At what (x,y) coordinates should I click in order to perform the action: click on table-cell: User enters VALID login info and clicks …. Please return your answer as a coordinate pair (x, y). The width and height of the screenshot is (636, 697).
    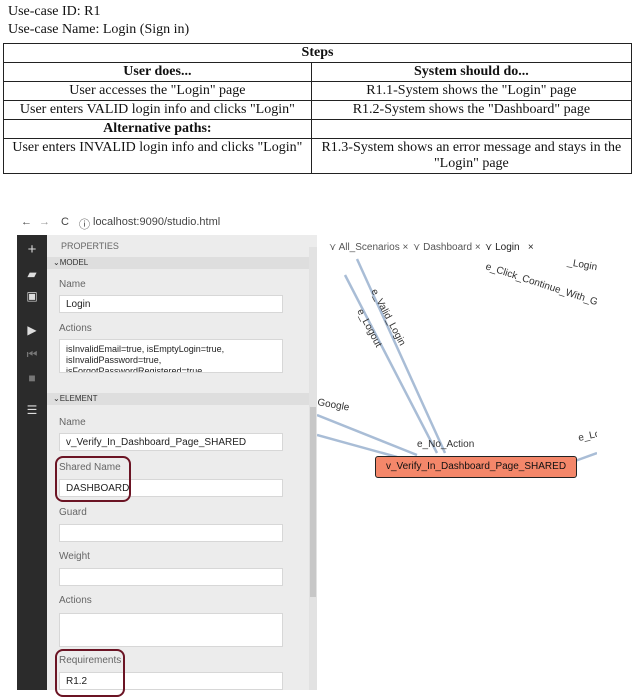
    Looking at the image, I should click on (157, 110).